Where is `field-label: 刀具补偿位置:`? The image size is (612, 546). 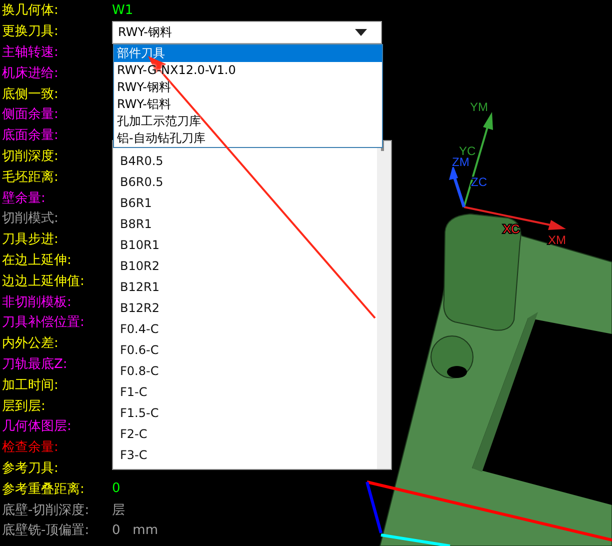 field-label: 刀具补偿位置: is located at coordinates (43, 323).